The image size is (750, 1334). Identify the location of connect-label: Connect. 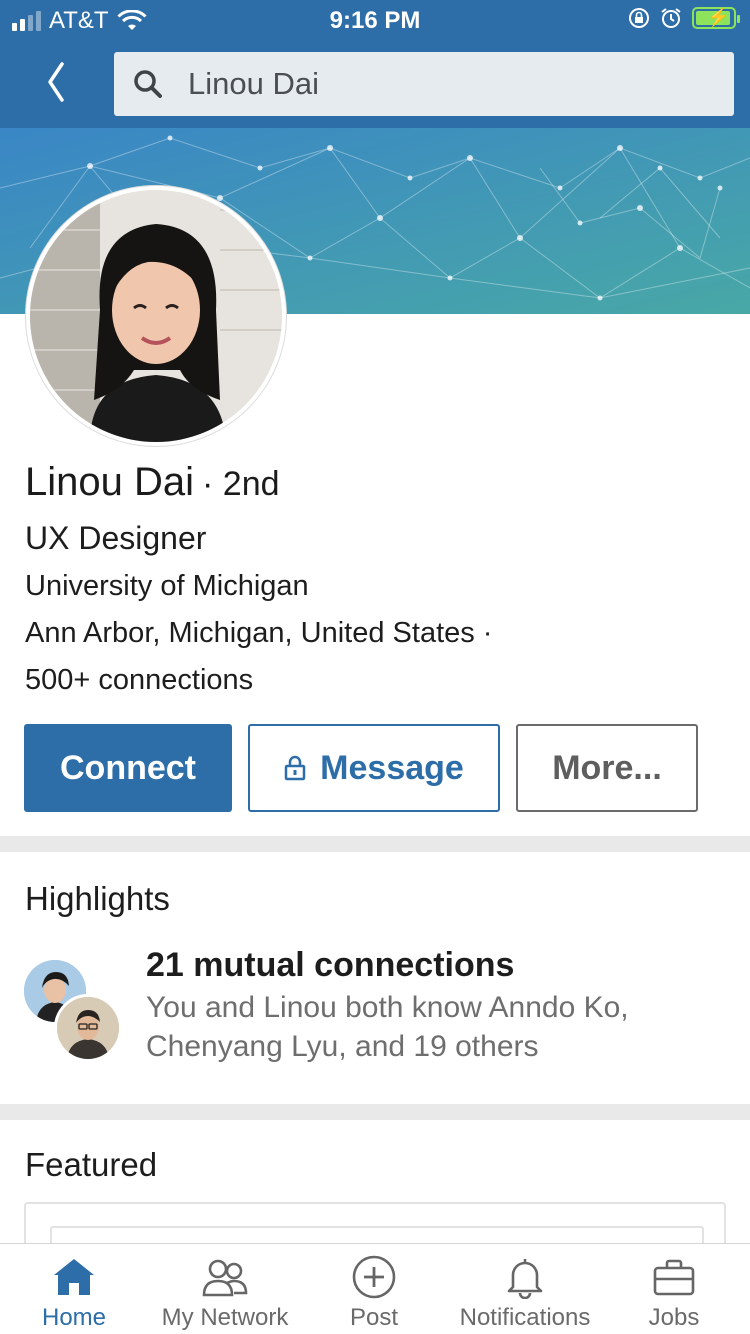
(128, 767).